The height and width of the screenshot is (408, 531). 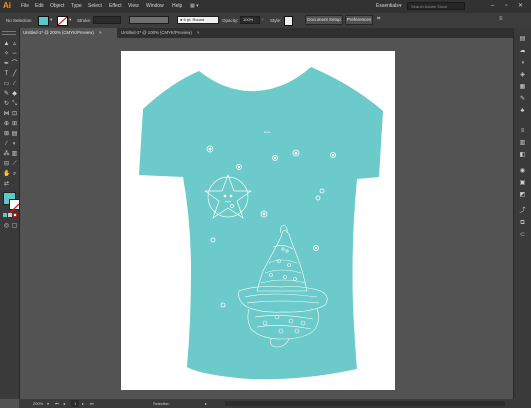 What do you see at coordinates (436, 6) in the screenshot?
I see `stock-search-input: Search Adobe Stock` at bounding box center [436, 6].